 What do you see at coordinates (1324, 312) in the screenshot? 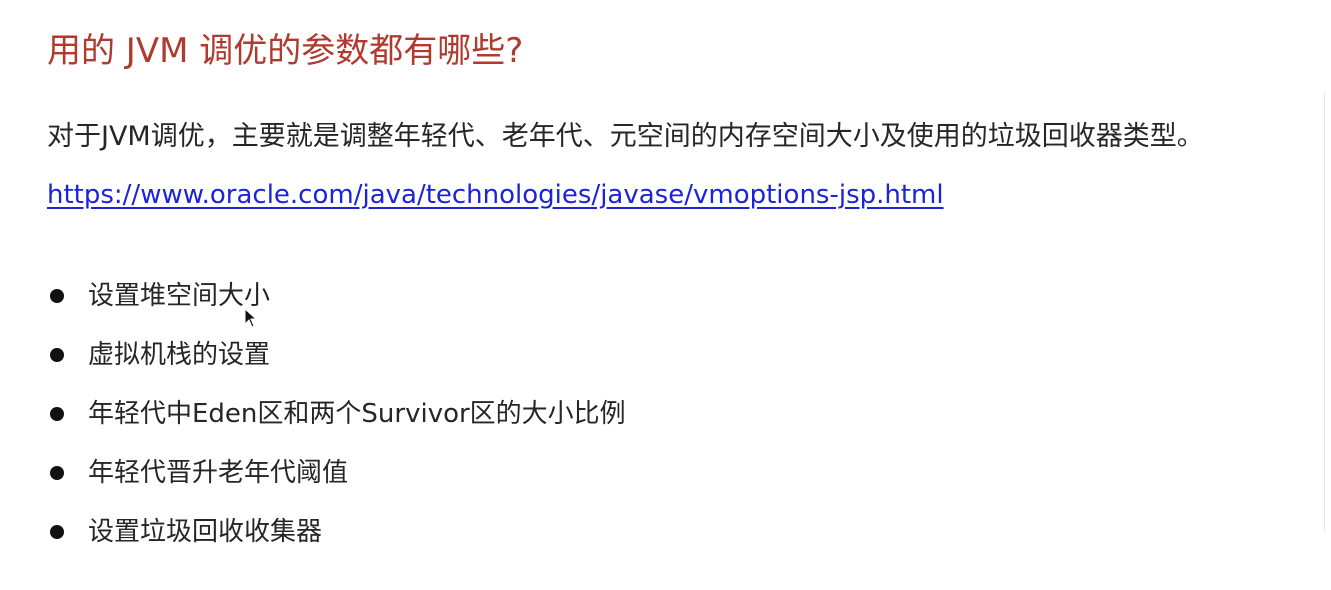
I see `right-edge-divider` at bounding box center [1324, 312].